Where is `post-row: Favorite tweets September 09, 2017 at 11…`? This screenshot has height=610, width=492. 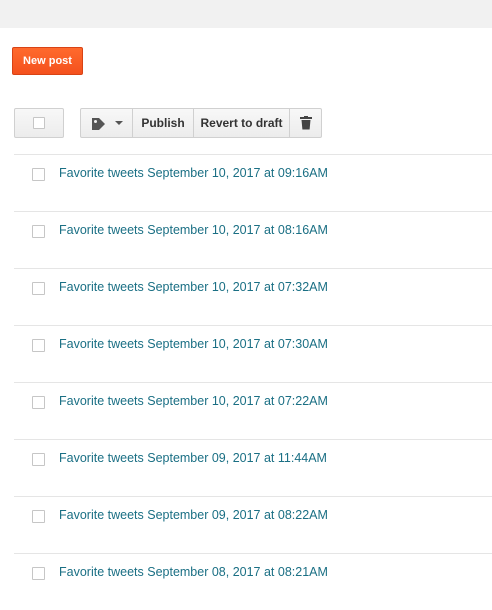 post-row: Favorite tweets September 09, 2017 at 11… is located at coordinates (253, 467).